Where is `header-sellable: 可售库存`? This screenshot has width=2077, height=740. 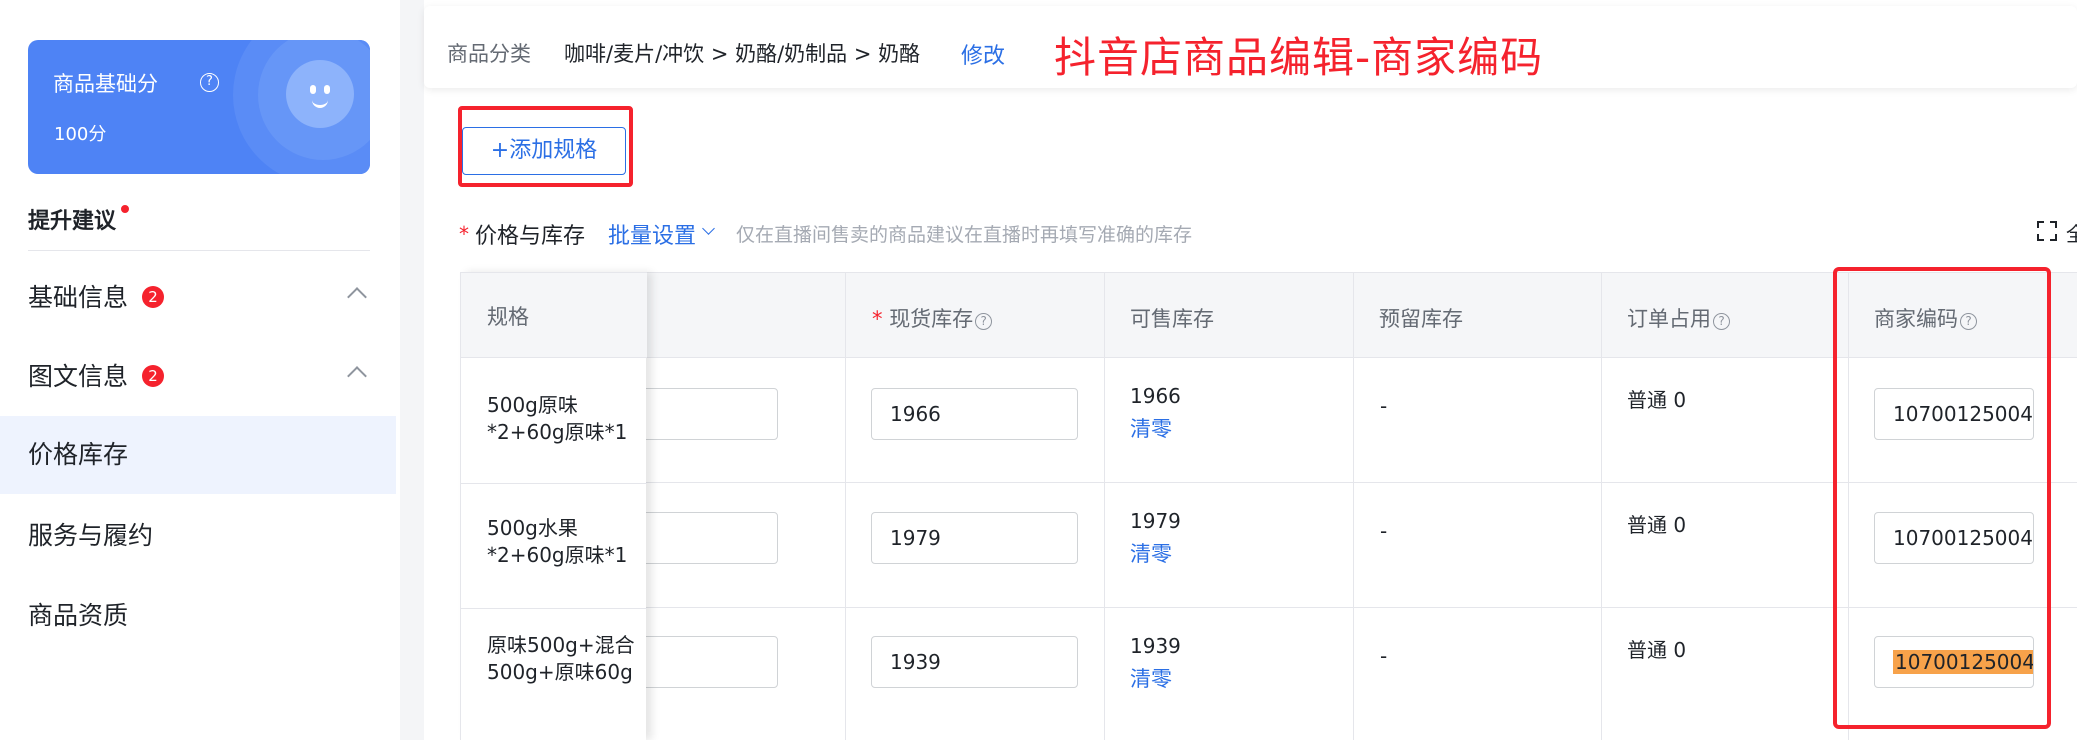
header-sellable: 可售库存 is located at coordinates (1172, 319).